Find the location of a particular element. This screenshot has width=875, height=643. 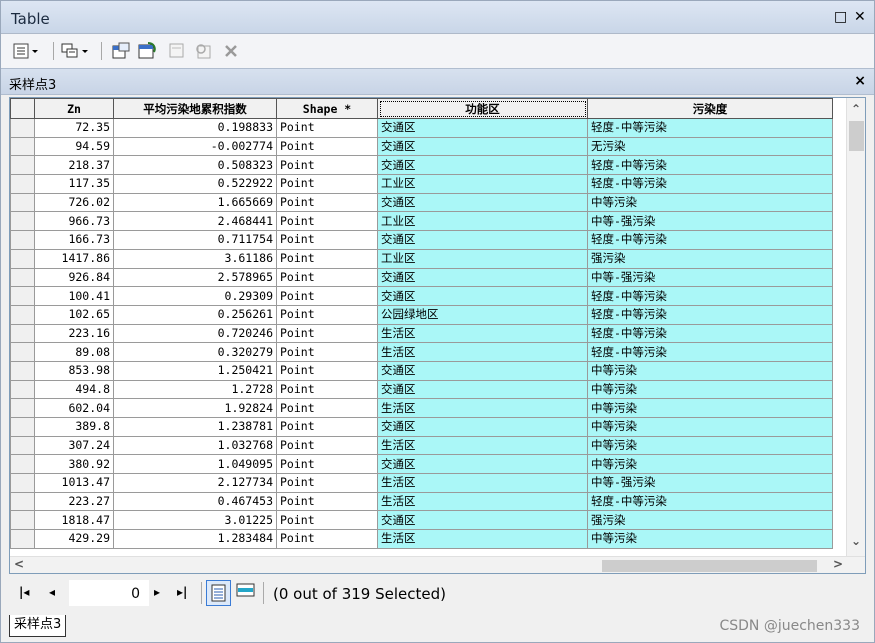

select-by-attributes-button is located at coordinates (121, 51).